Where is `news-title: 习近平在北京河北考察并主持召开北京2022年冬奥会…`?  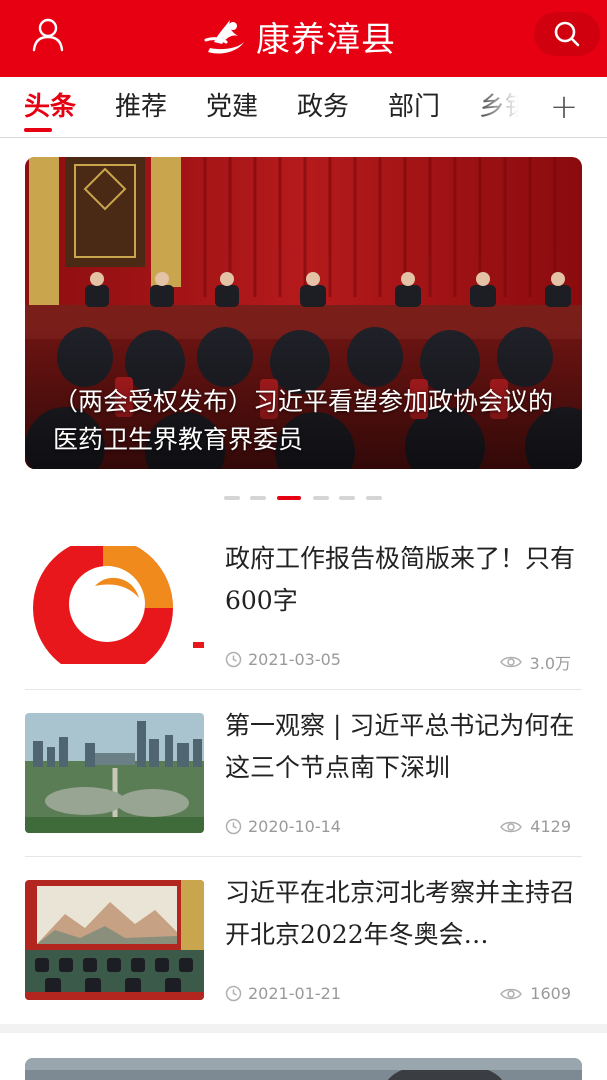
news-title: 习近平在北京河北考察并主持召开北京2022年冬奥会… is located at coordinates (400, 913).